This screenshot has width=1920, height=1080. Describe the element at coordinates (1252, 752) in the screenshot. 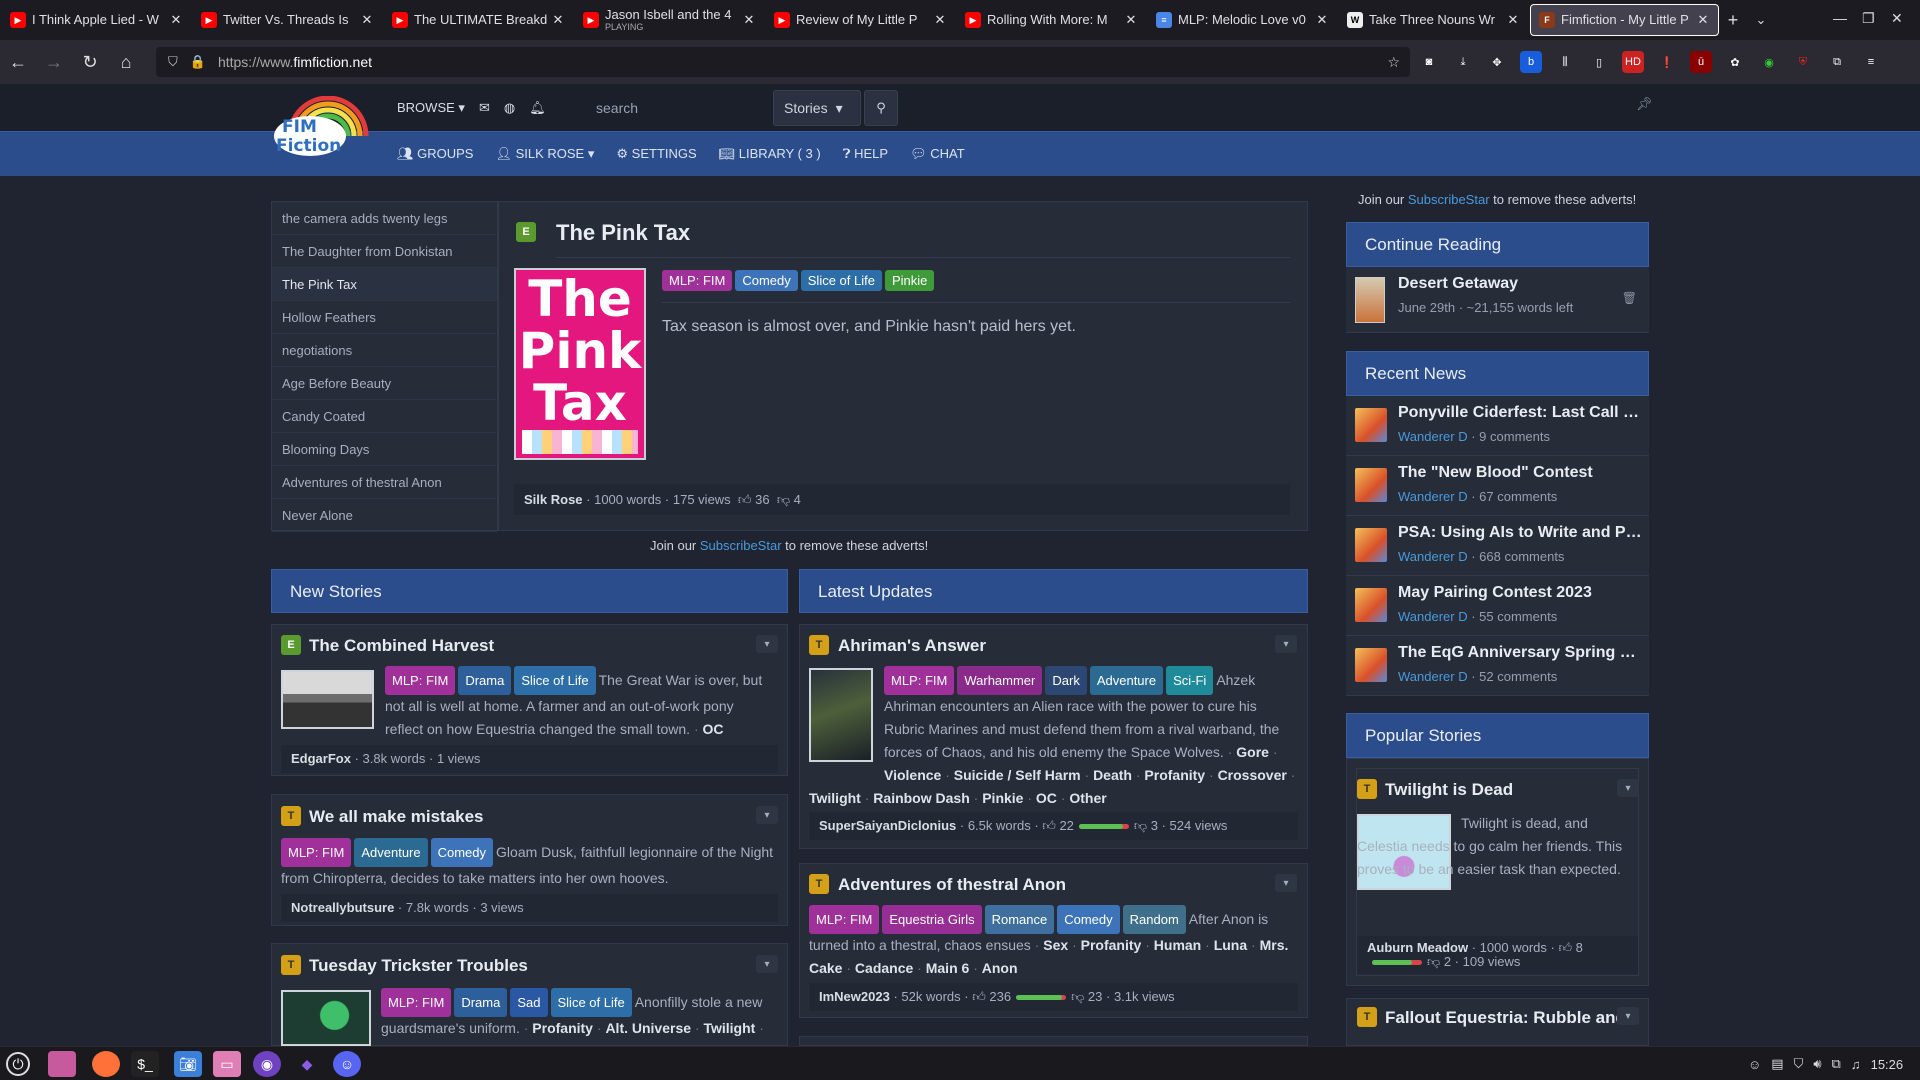

I see `character-tag: Gore` at that location.